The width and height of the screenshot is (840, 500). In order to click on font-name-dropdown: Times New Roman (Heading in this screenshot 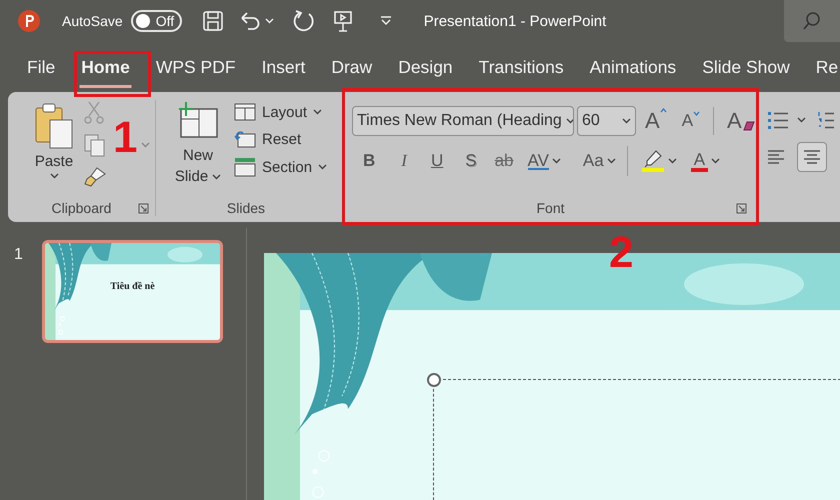, I will do `click(463, 121)`.